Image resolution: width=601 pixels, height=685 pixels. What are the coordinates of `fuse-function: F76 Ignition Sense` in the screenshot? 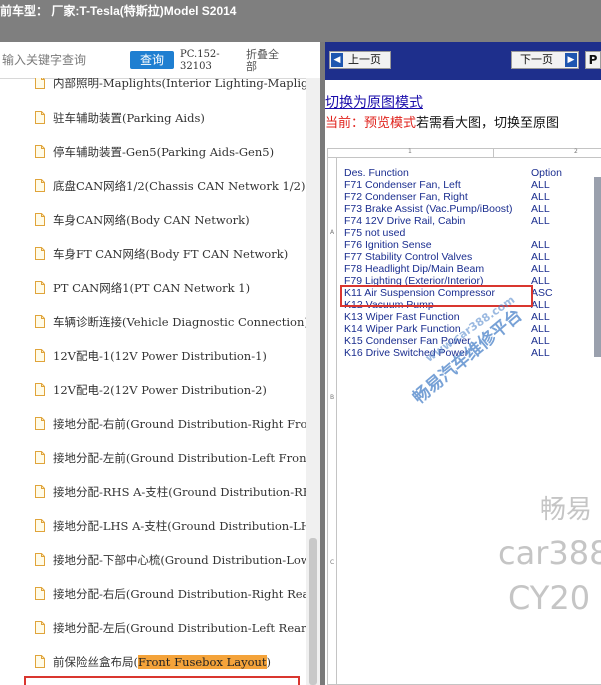 It's located at (388, 245).